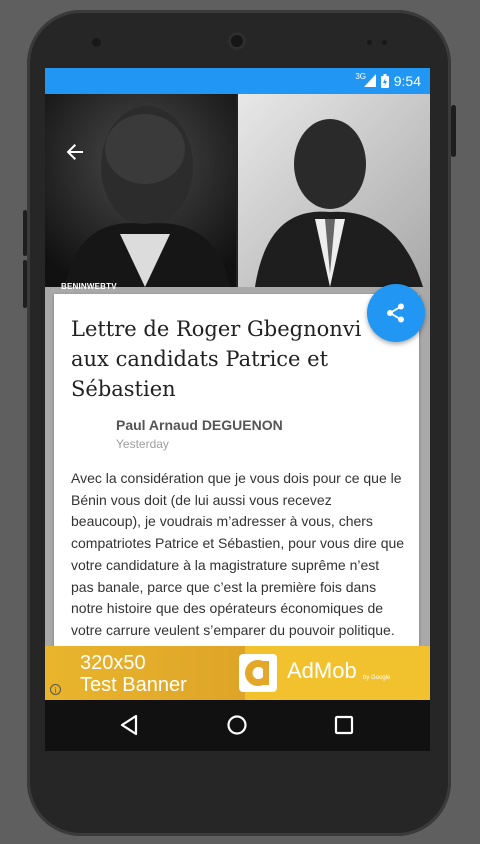 The height and width of the screenshot is (844, 480). I want to click on admob-google-text: by Google, so click(377, 678).